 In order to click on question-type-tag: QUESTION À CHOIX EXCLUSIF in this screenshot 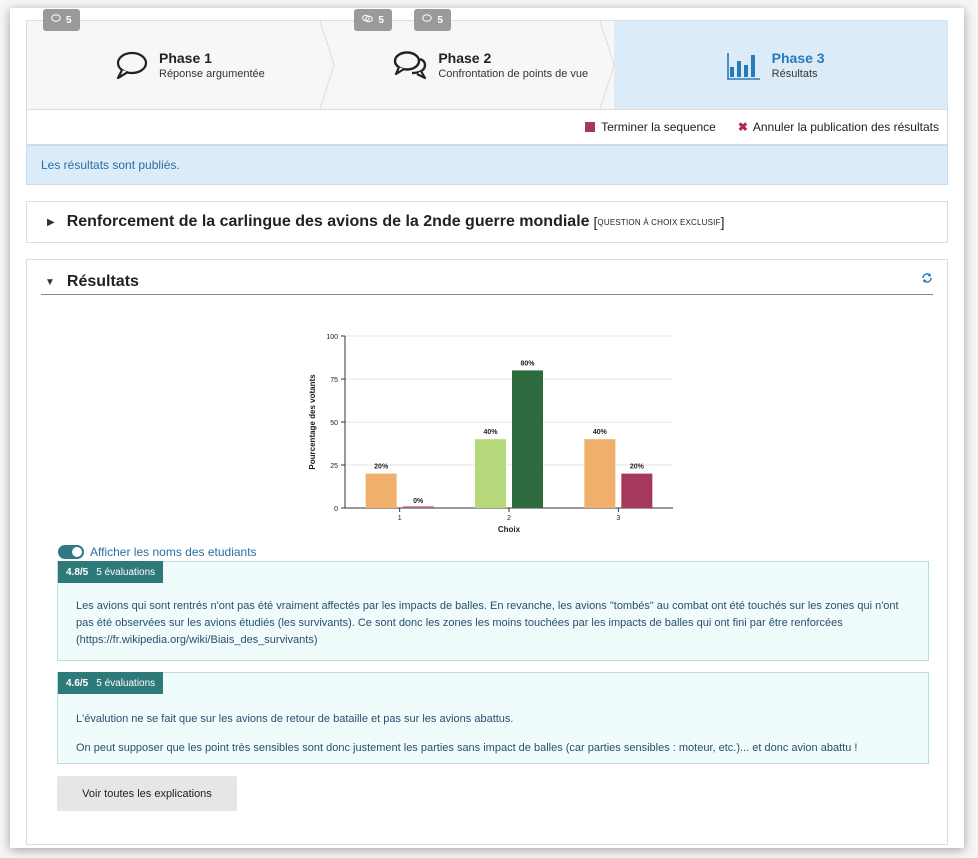, I will do `click(659, 222)`.